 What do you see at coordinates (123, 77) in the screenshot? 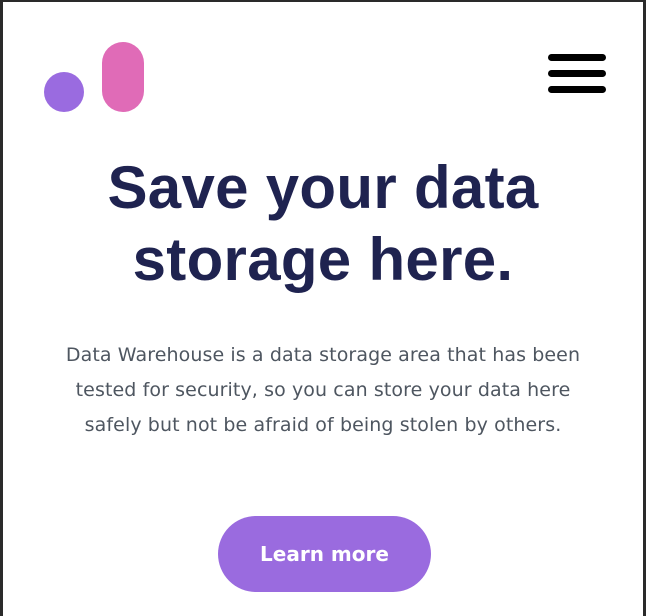
I see `logo-pill-icon` at bounding box center [123, 77].